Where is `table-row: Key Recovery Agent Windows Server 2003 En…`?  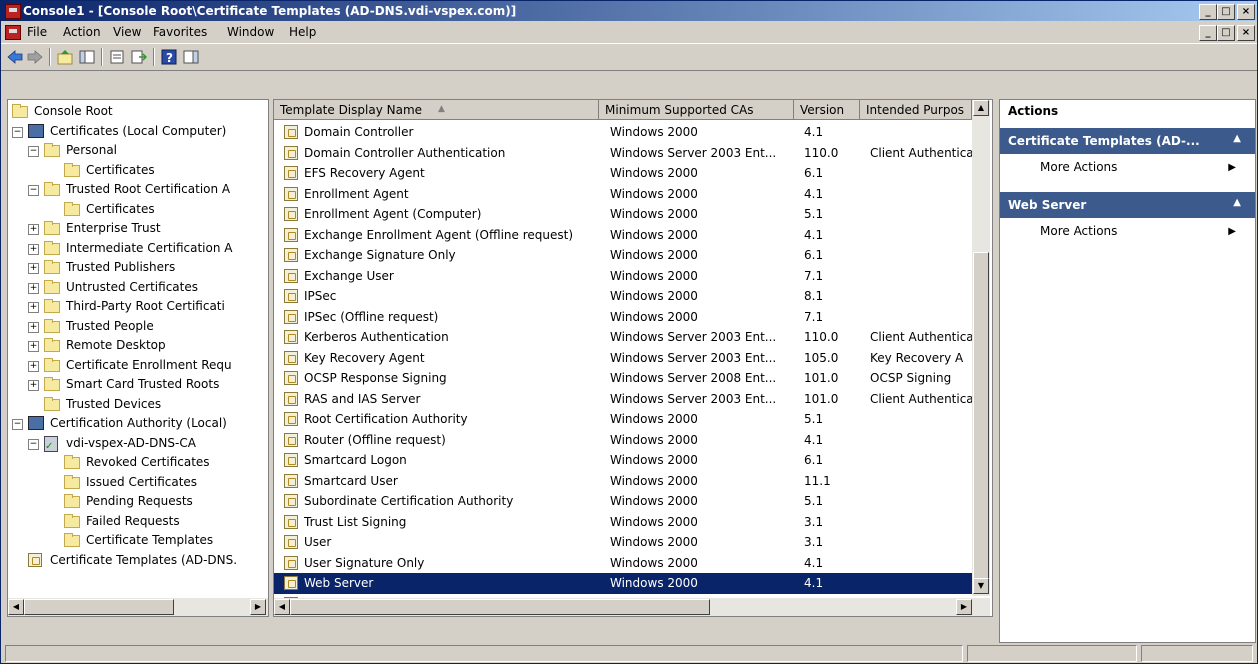 table-row: Key Recovery Agent Windows Server 2003 En… is located at coordinates (623, 358).